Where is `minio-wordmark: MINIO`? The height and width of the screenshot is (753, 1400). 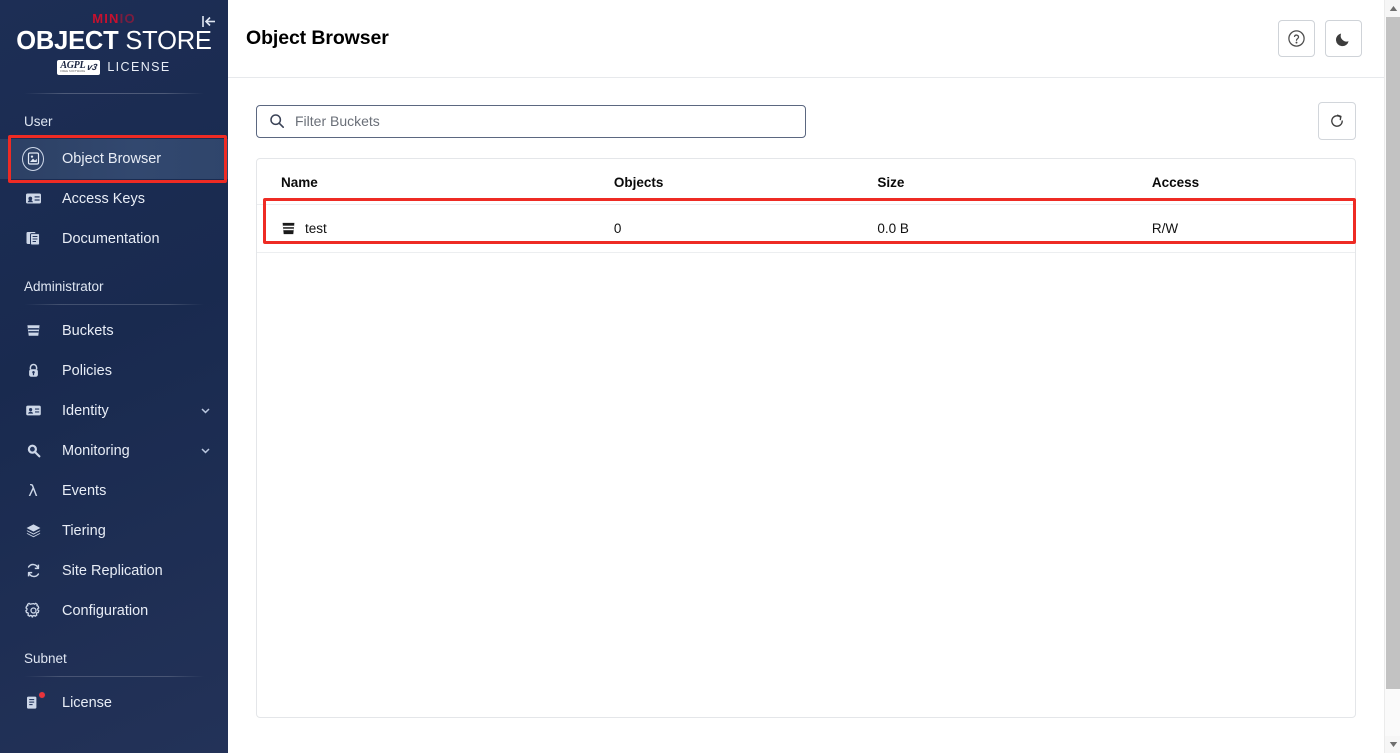 minio-wordmark: MINIO is located at coordinates (114, 18).